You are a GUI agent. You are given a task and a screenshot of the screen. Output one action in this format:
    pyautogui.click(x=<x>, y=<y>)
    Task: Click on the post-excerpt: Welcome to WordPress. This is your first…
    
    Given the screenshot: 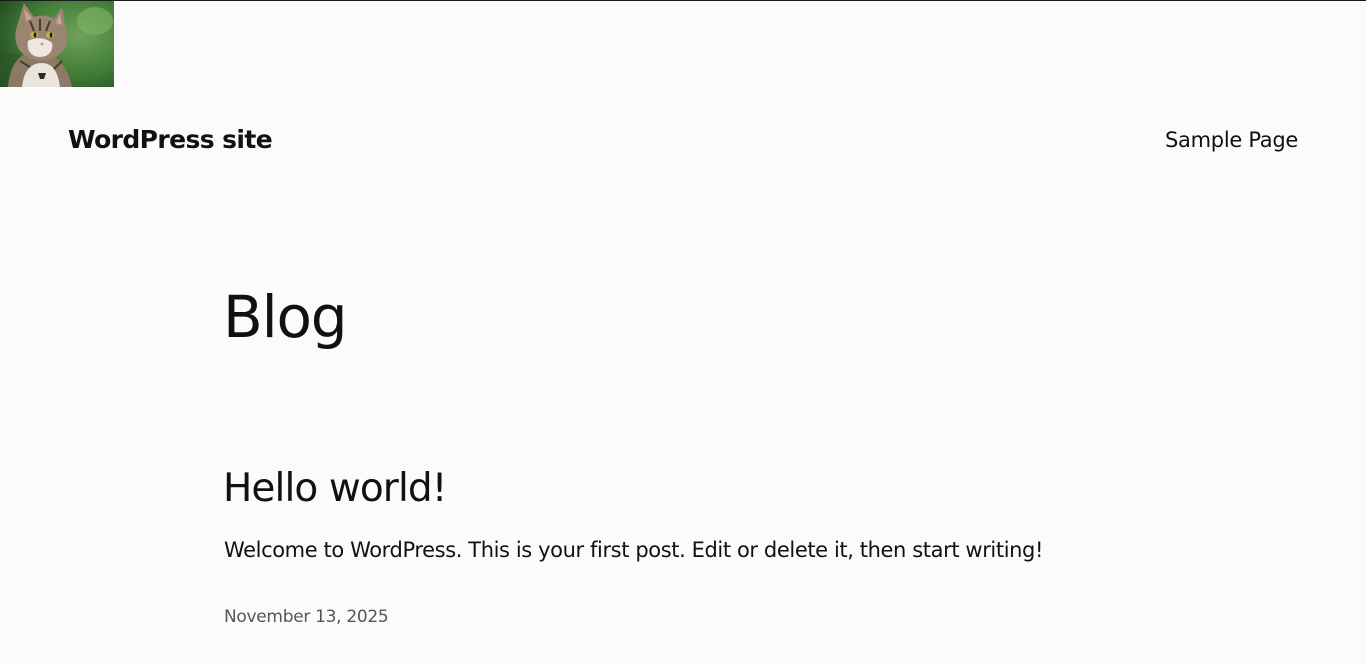 What is the action you would take?
    pyautogui.click(x=633, y=550)
    